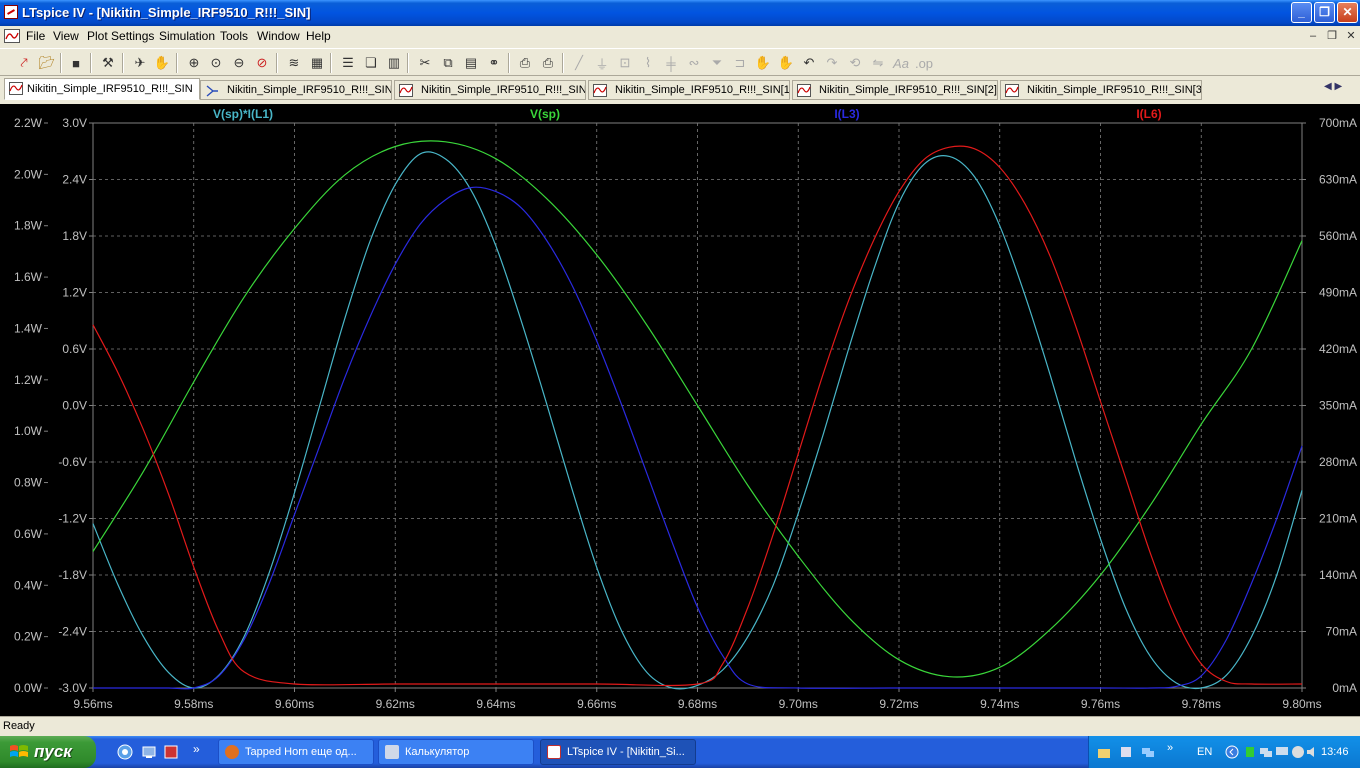 The image size is (1360, 768). I want to click on mirror-icon: ⇋, so click(878, 63).